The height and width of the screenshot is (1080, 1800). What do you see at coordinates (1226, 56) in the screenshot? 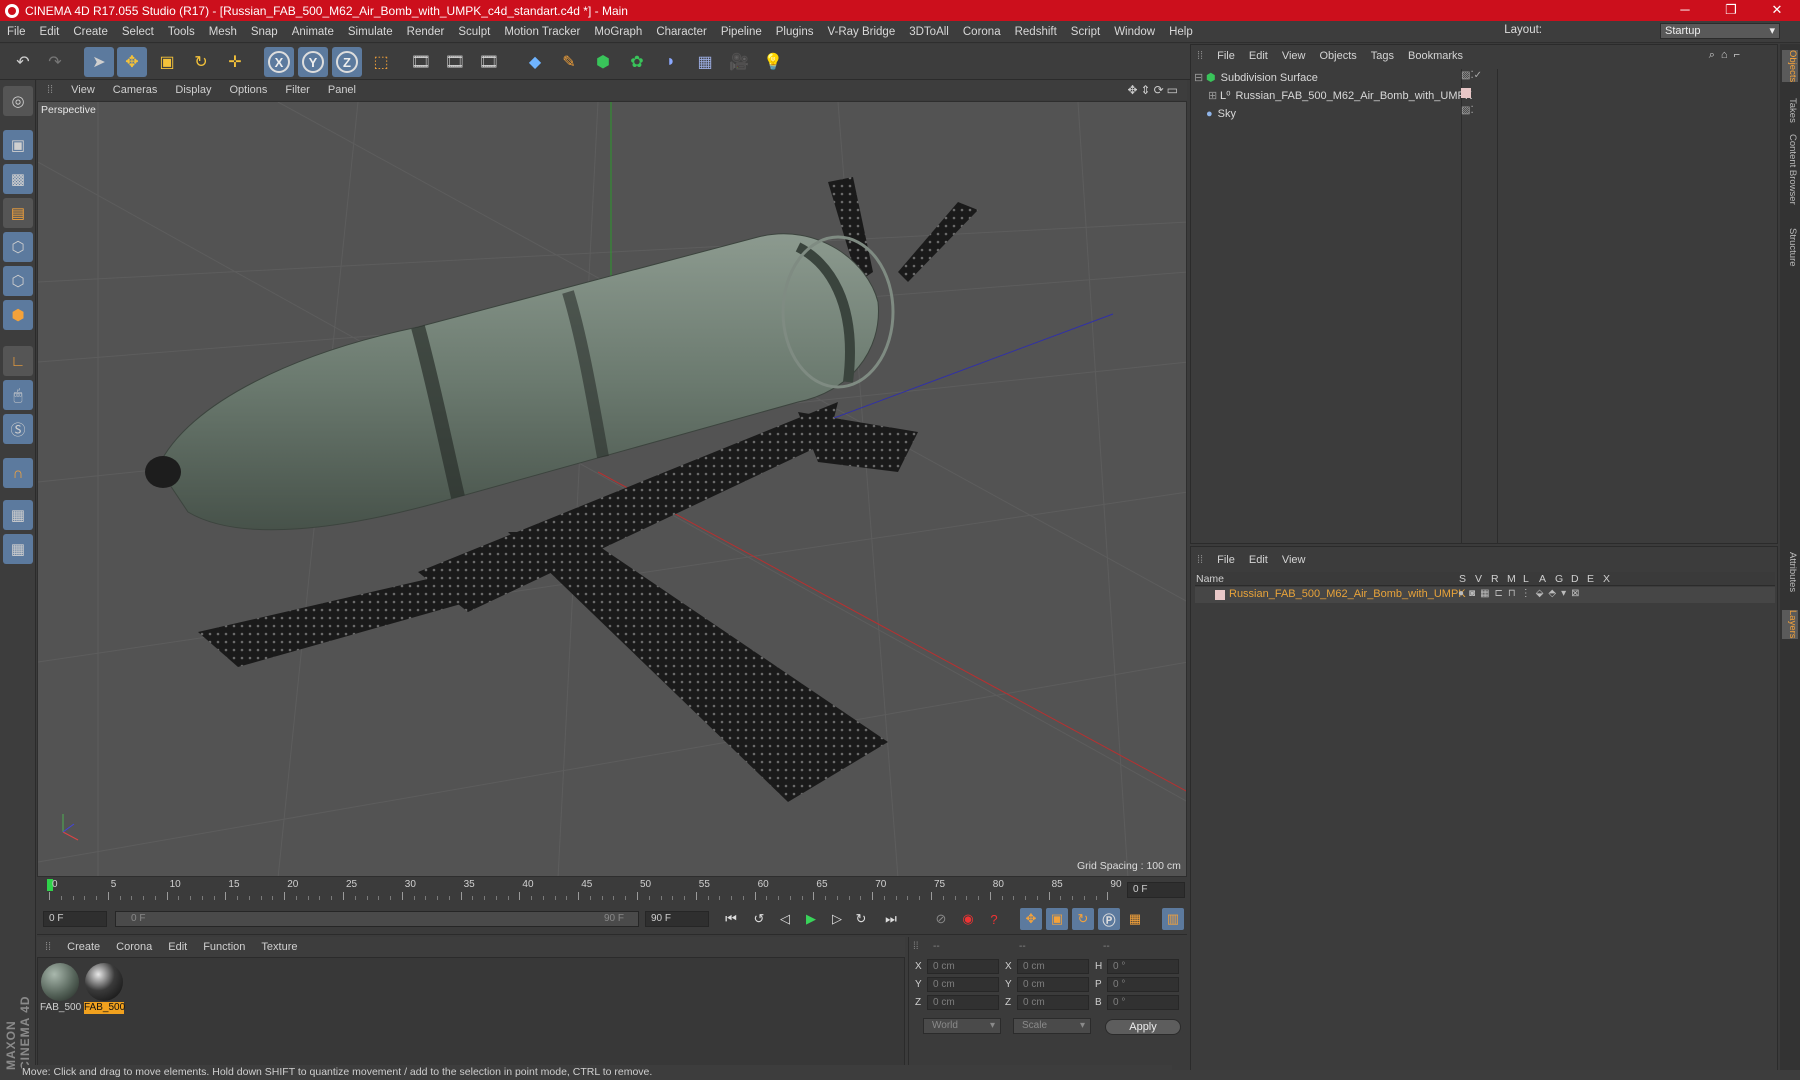
I see `object-menu-file: File` at bounding box center [1226, 56].